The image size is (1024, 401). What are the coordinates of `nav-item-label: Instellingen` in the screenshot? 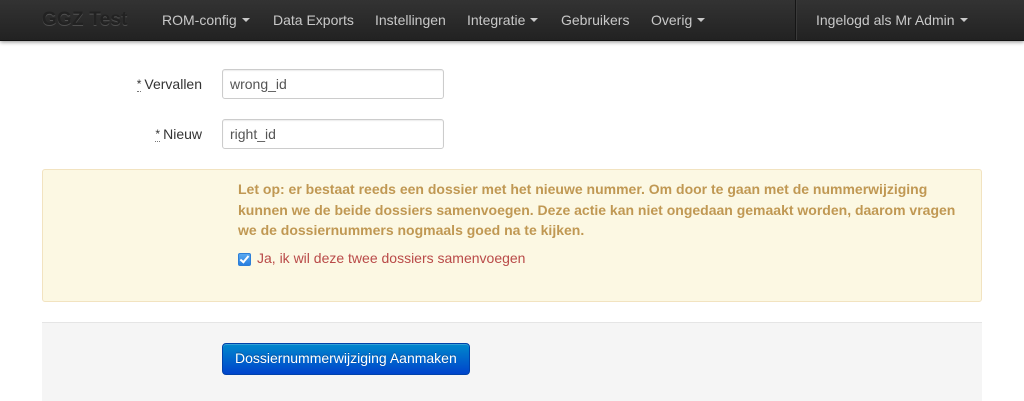 It's located at (410, 20).